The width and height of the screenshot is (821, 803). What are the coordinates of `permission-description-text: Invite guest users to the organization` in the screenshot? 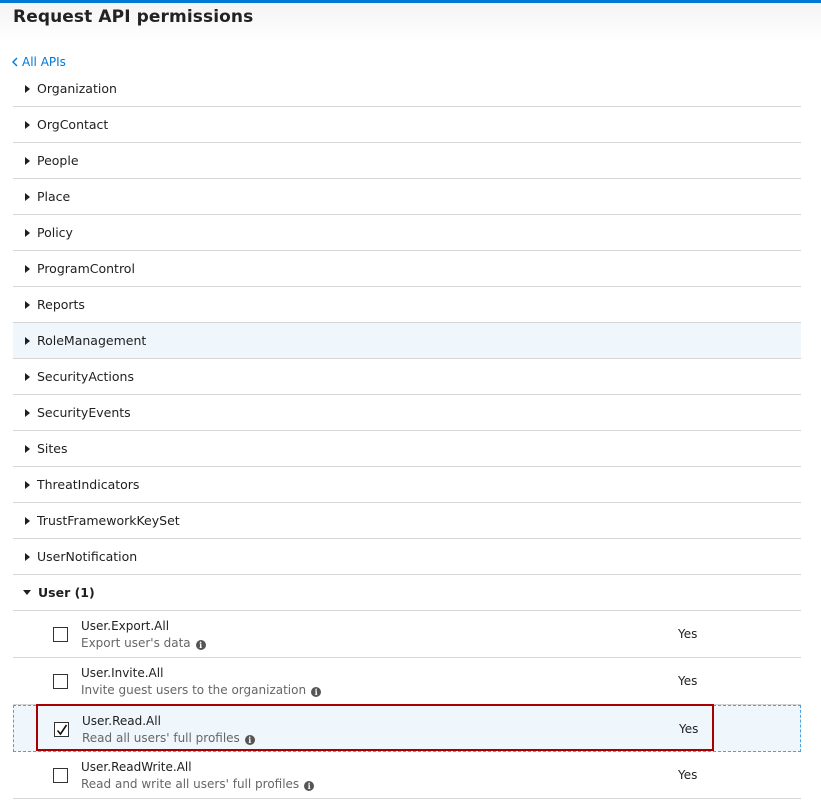 It's located at (194, 690).